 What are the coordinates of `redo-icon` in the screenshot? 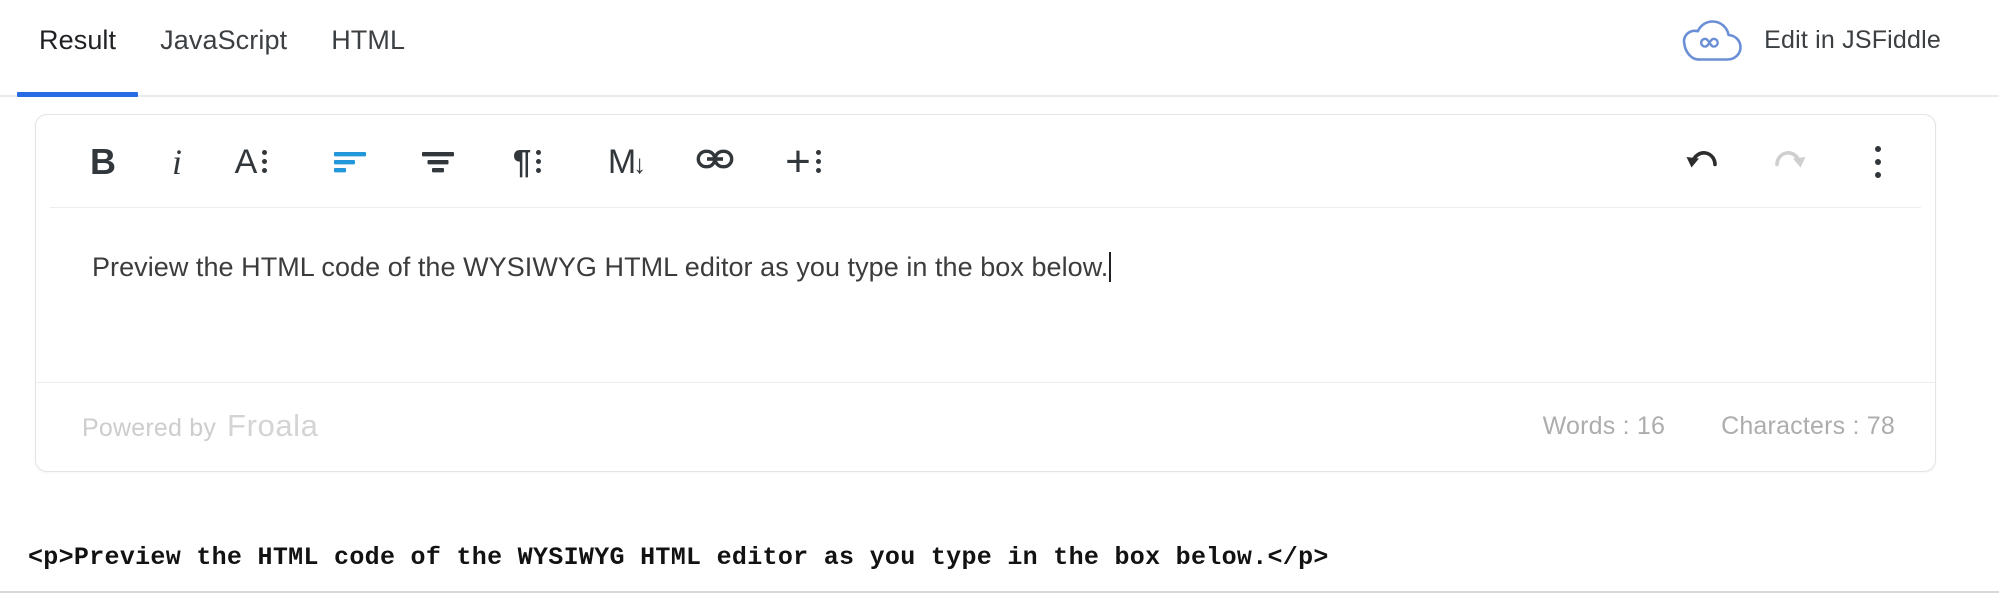 It's located at (1790, 161).